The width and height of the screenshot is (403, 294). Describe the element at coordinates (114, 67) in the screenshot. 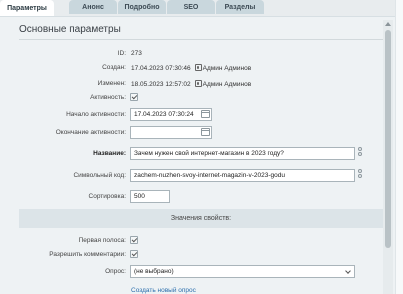

I see `created-label: Создан:` at that location.